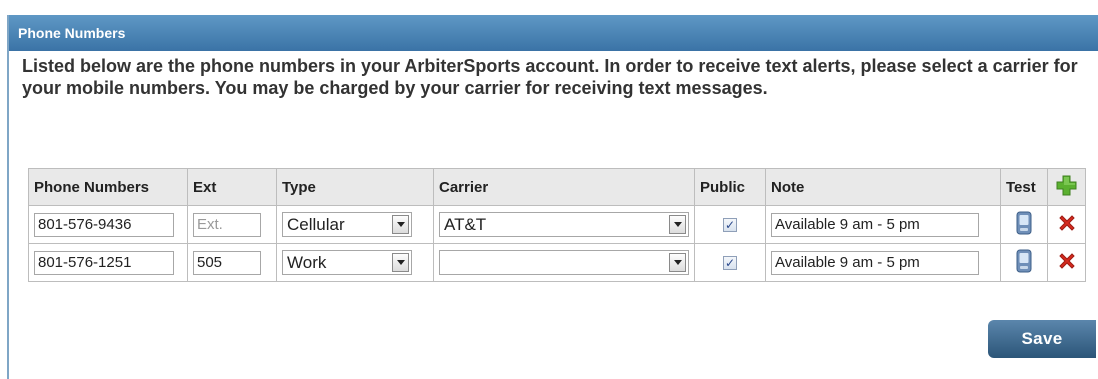 This screenshot has height=379, width=1098. Describe the element at coordinates (104, 224) in the screenshot. I see `phone-number-input: 801-576-9436` at that location.